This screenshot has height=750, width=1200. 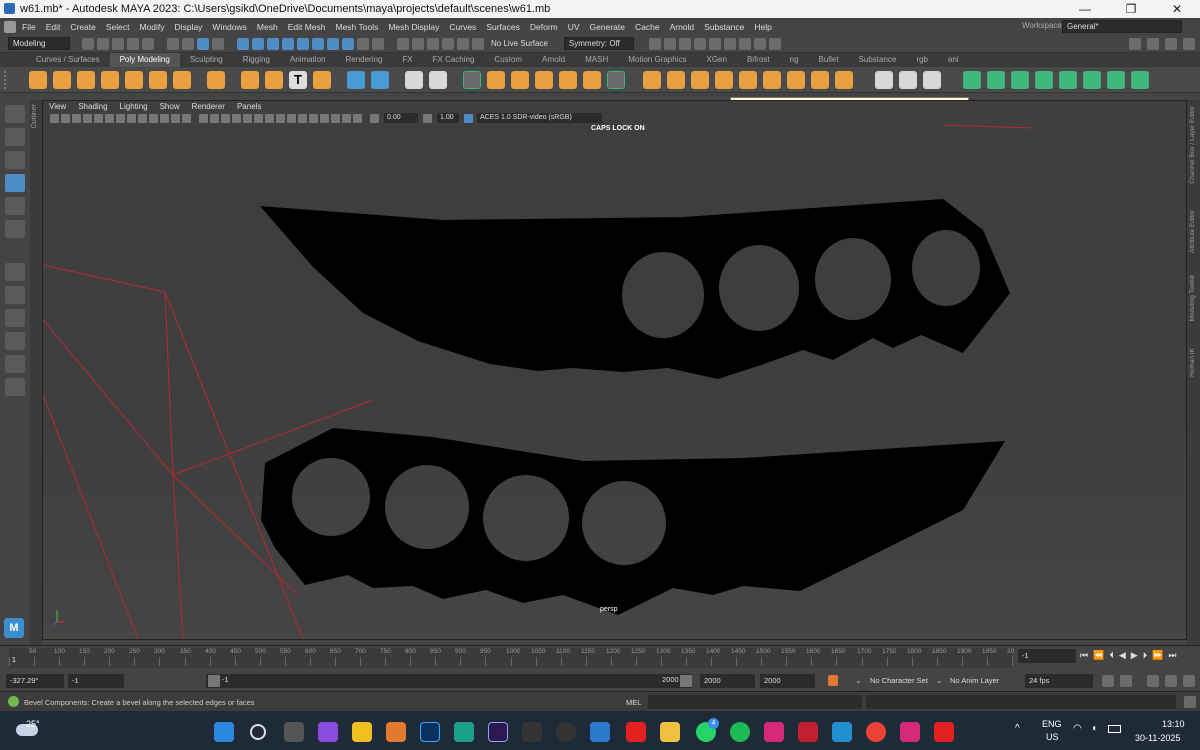 I want to click on move-tool-icon, so click(x=15, y=183).